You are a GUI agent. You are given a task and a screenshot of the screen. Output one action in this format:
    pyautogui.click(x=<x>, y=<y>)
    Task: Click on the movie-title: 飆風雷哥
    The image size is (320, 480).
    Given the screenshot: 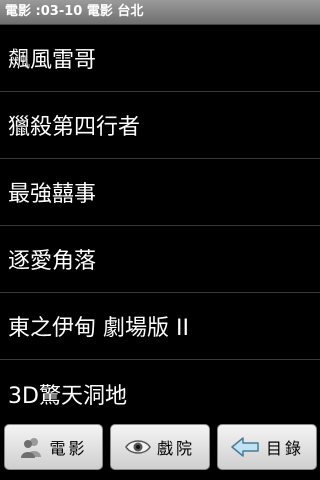 What is the action you would take?
    pyautogui.click(x=52, y=60)
    